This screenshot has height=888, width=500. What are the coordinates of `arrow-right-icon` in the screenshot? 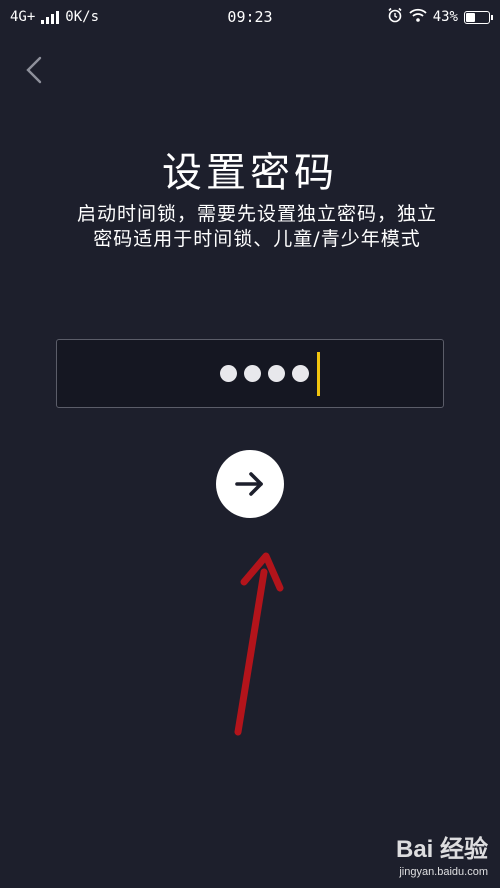 It's located at (249, 484).